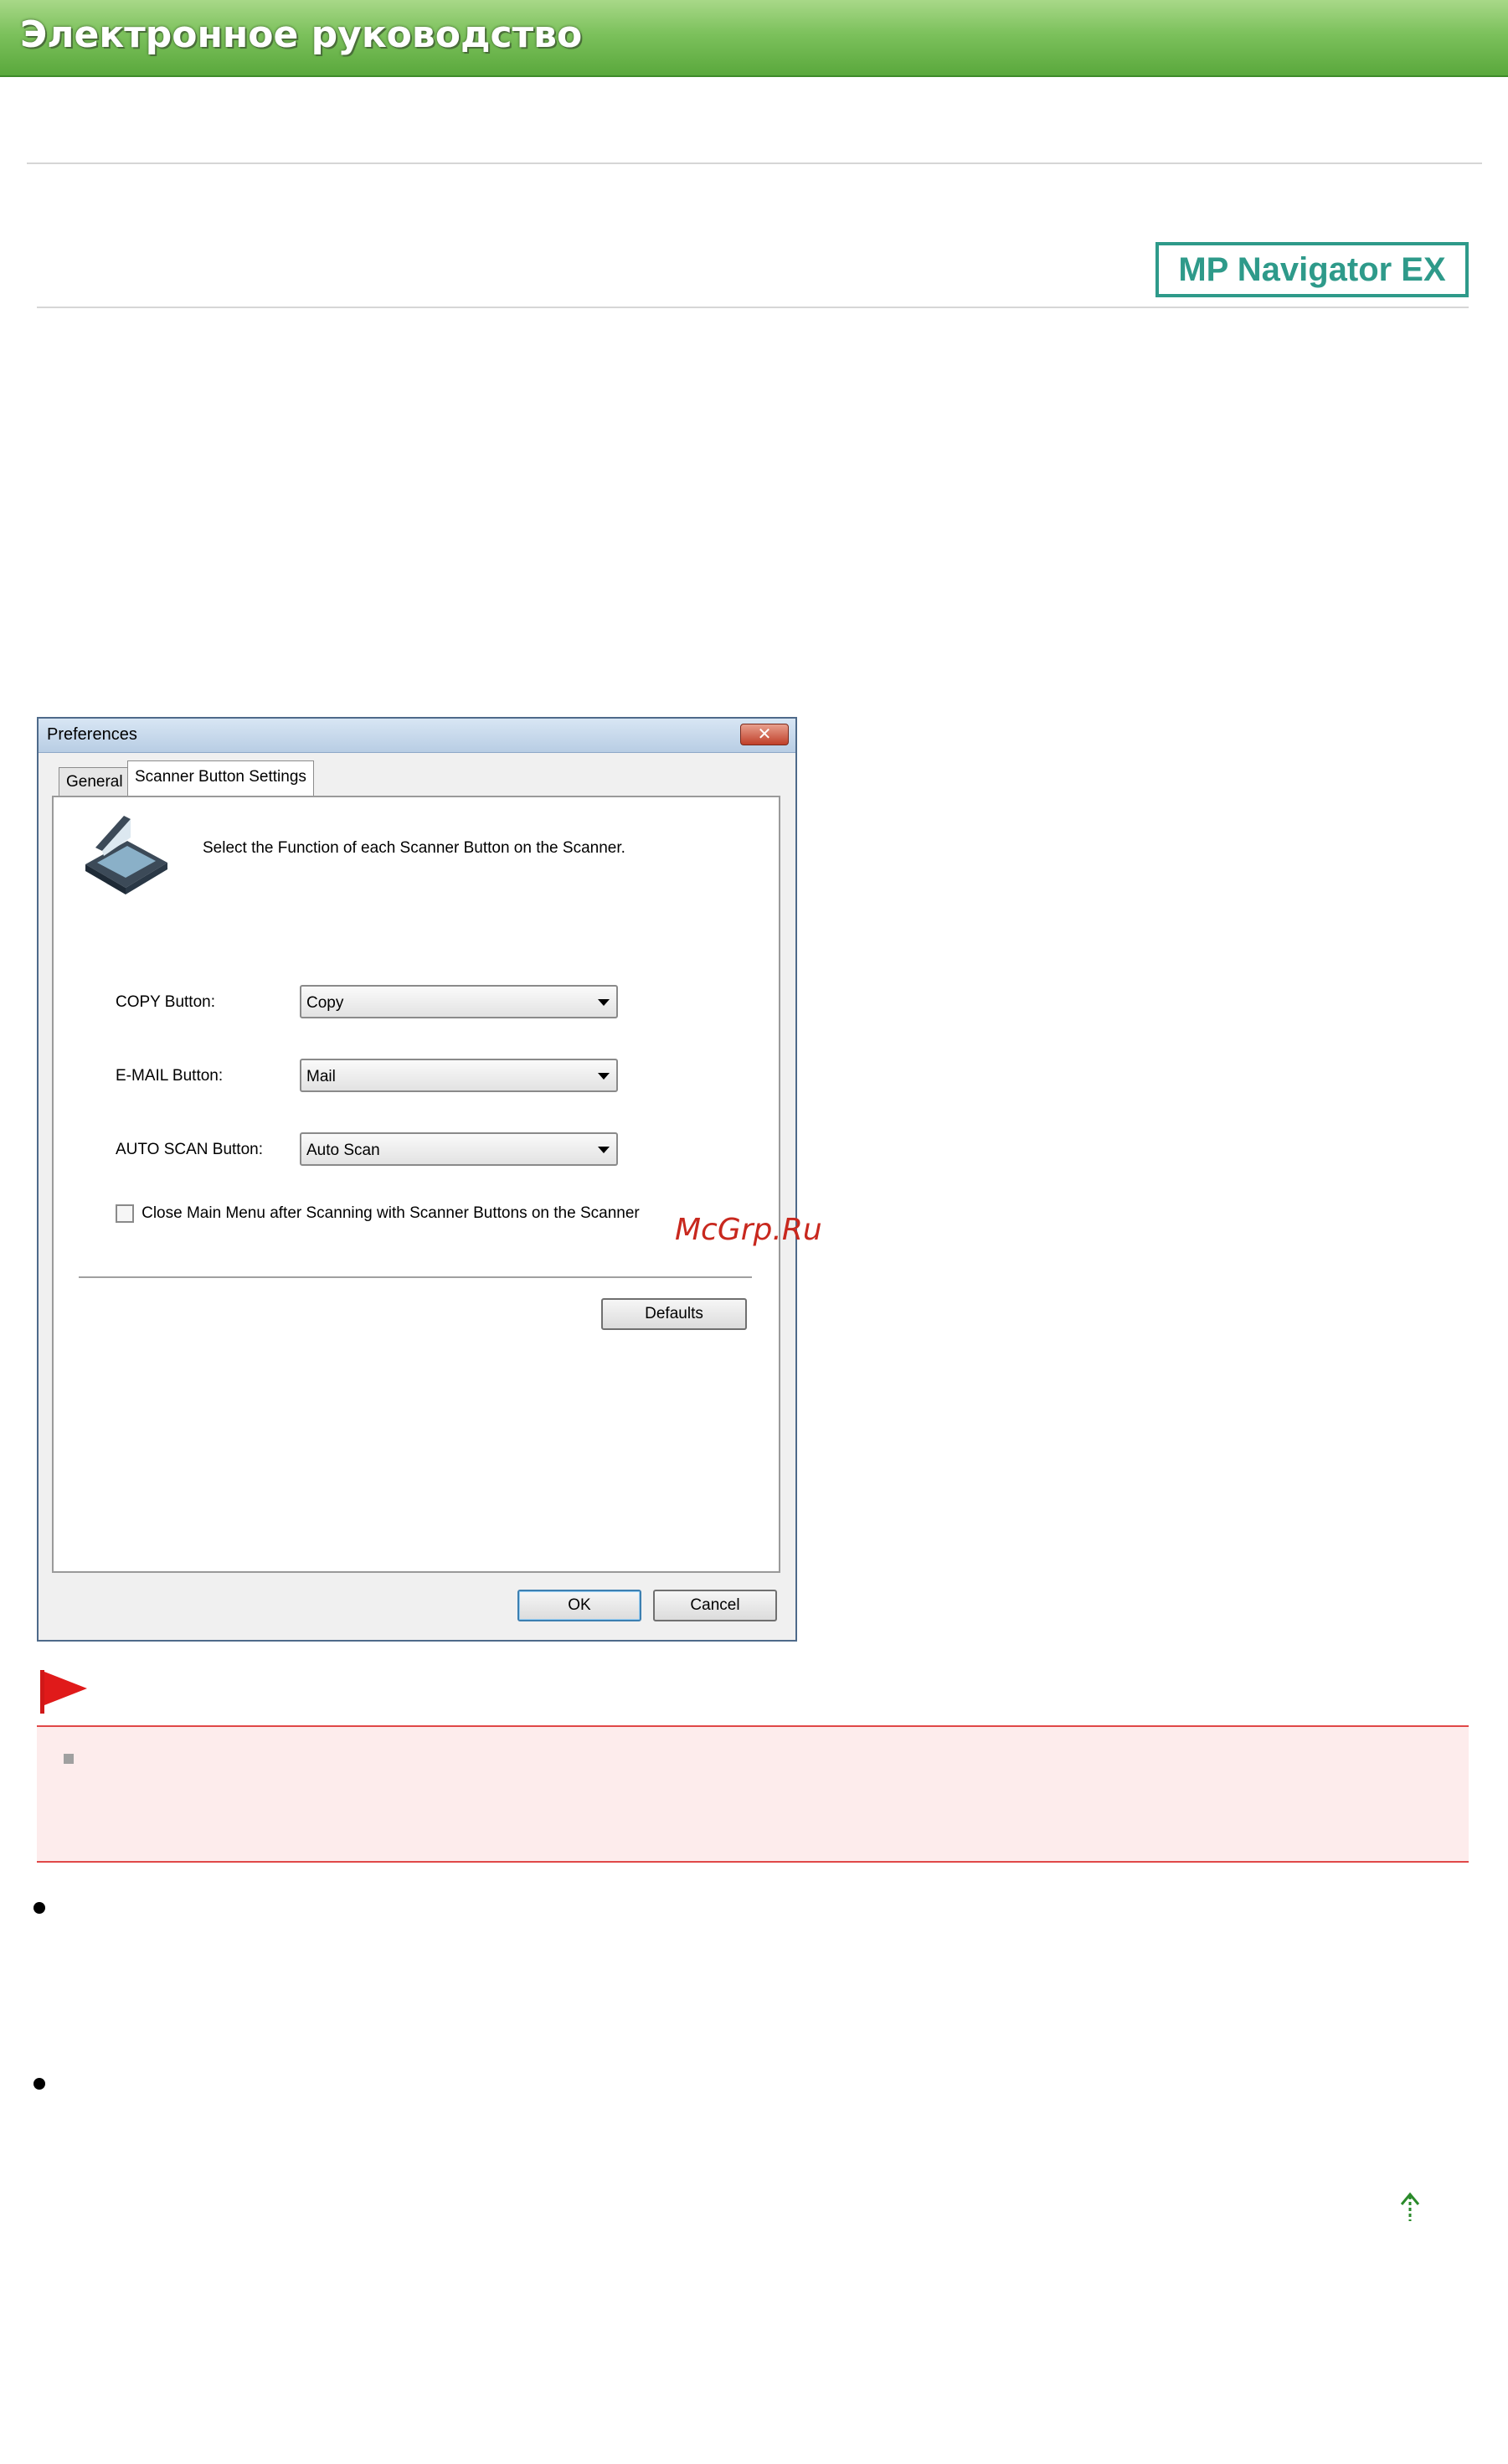 Image resolution: width=1508 pixels, height=2464 pixels. I want to click on copy-button-value: Copy, so click(325, 1003).